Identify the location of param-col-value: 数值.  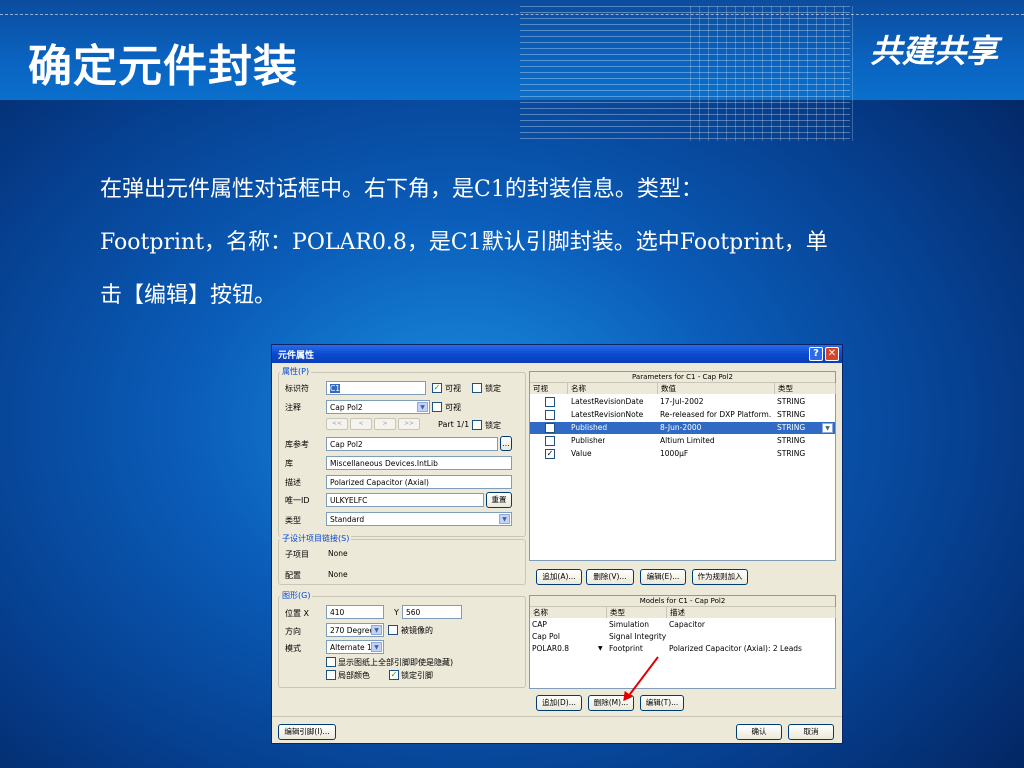
(716, 388).